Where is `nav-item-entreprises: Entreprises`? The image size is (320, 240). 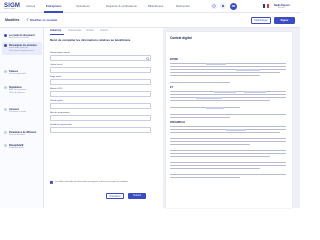
nav-item-entreprises: Entreprises is located at coordinates (53, 6).